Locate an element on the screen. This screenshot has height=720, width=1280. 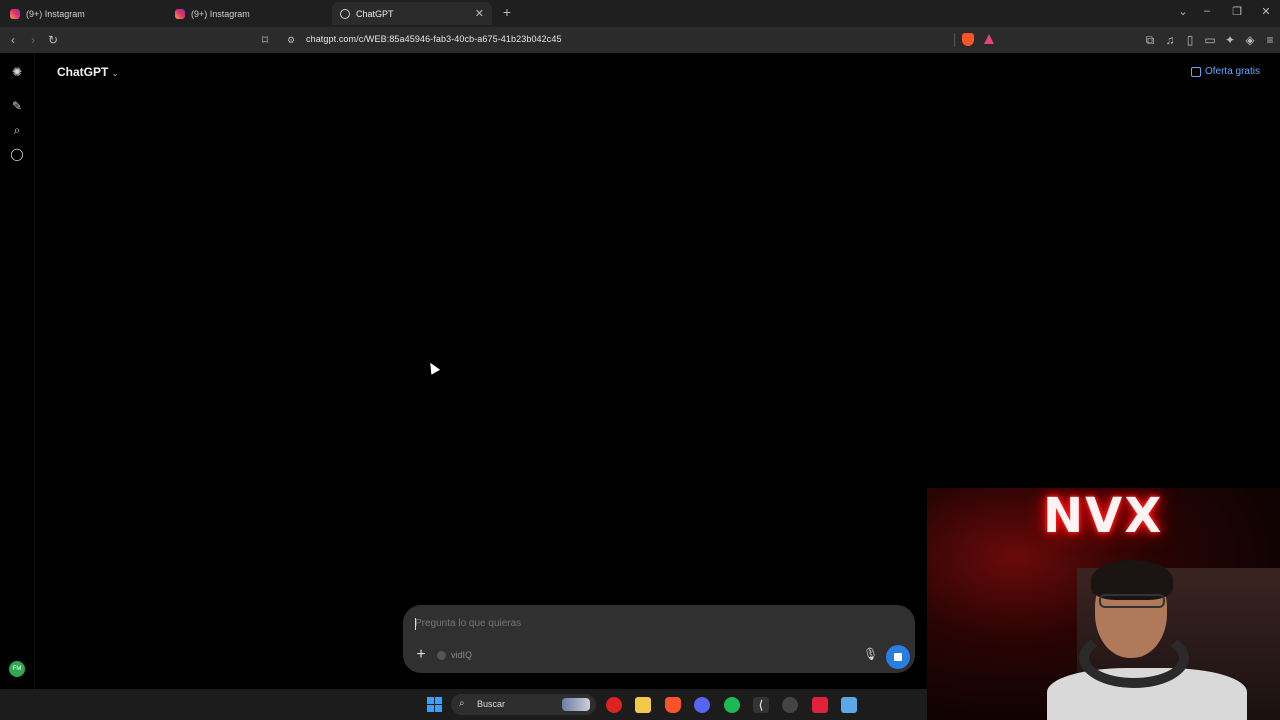
offer-label: Oferta gratis is located at coordinates (1232, 71).